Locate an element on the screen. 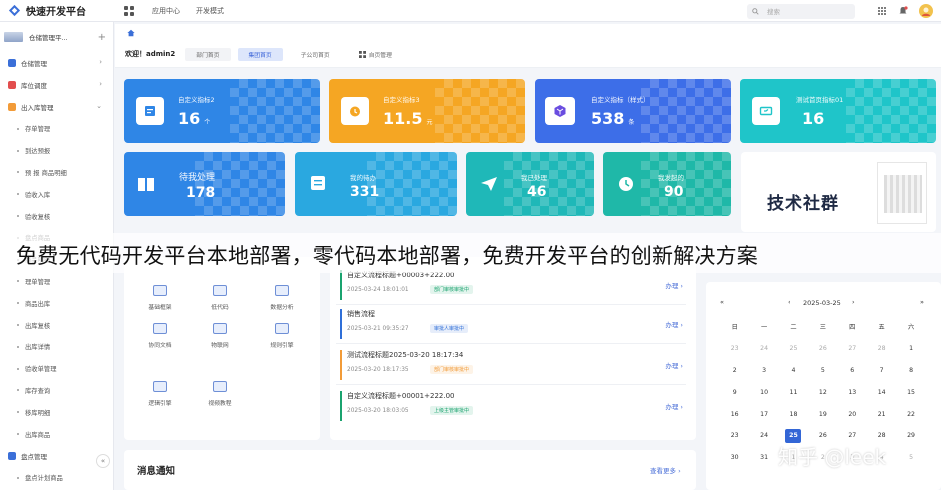  calendar-day: 29 is located at coordinates (910, 435).